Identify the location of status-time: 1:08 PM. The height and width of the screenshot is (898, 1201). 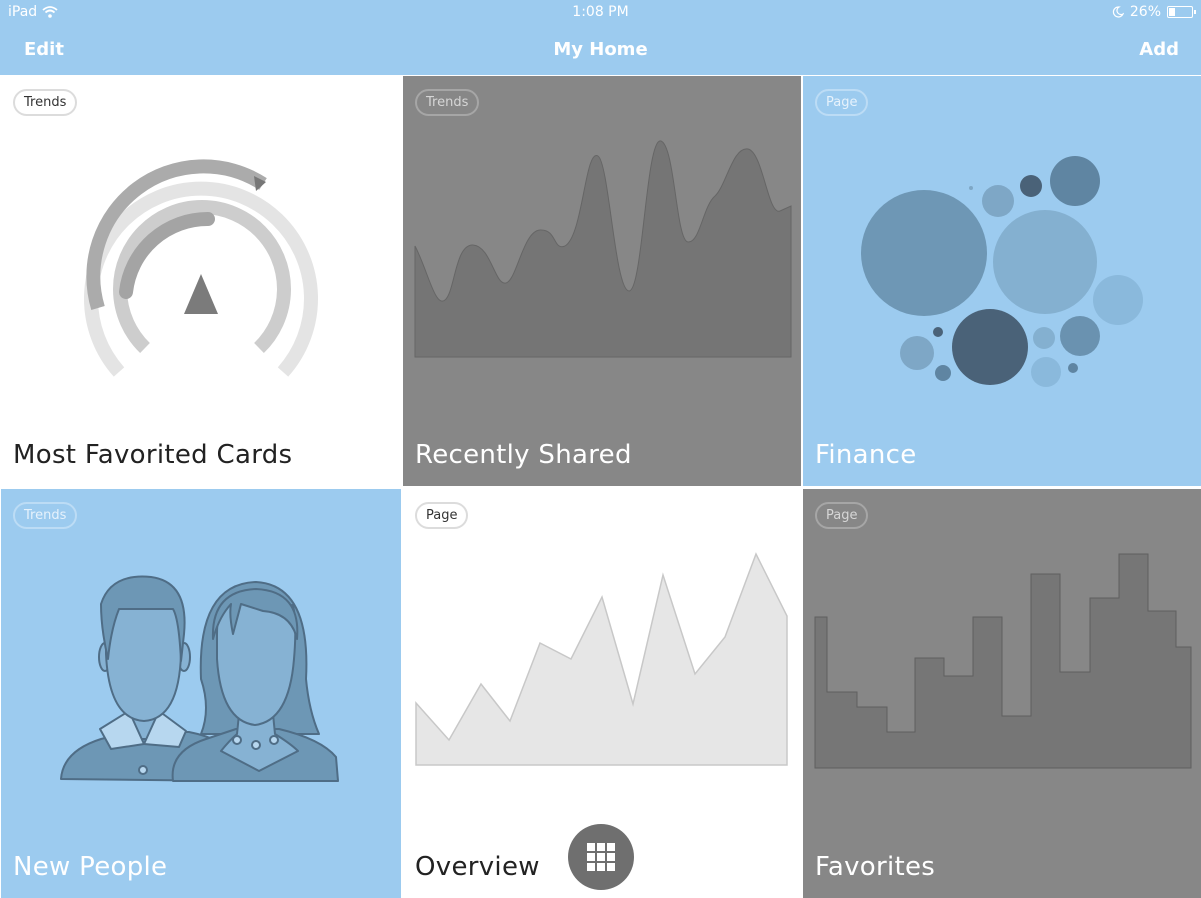
(600, 12).